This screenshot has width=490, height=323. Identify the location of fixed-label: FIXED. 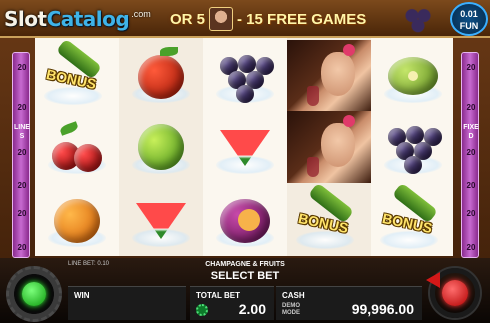
(471, 132).